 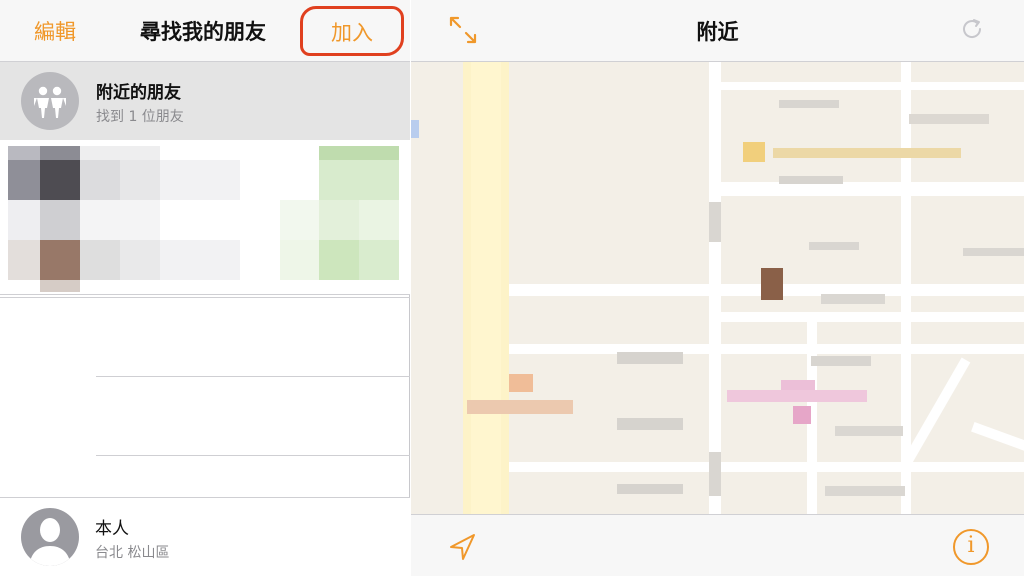 What do you see at coordinates (112, 529) in the screenshot?
I see `my-name: 本人` at bounding box center [112, 529].